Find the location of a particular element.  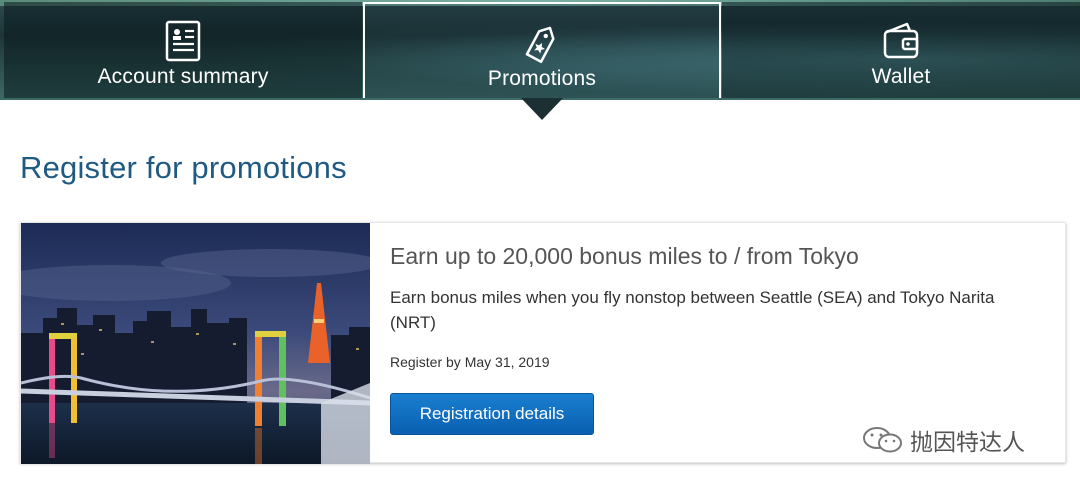

tab-label: Wallet is located at coordinates (901, 76).